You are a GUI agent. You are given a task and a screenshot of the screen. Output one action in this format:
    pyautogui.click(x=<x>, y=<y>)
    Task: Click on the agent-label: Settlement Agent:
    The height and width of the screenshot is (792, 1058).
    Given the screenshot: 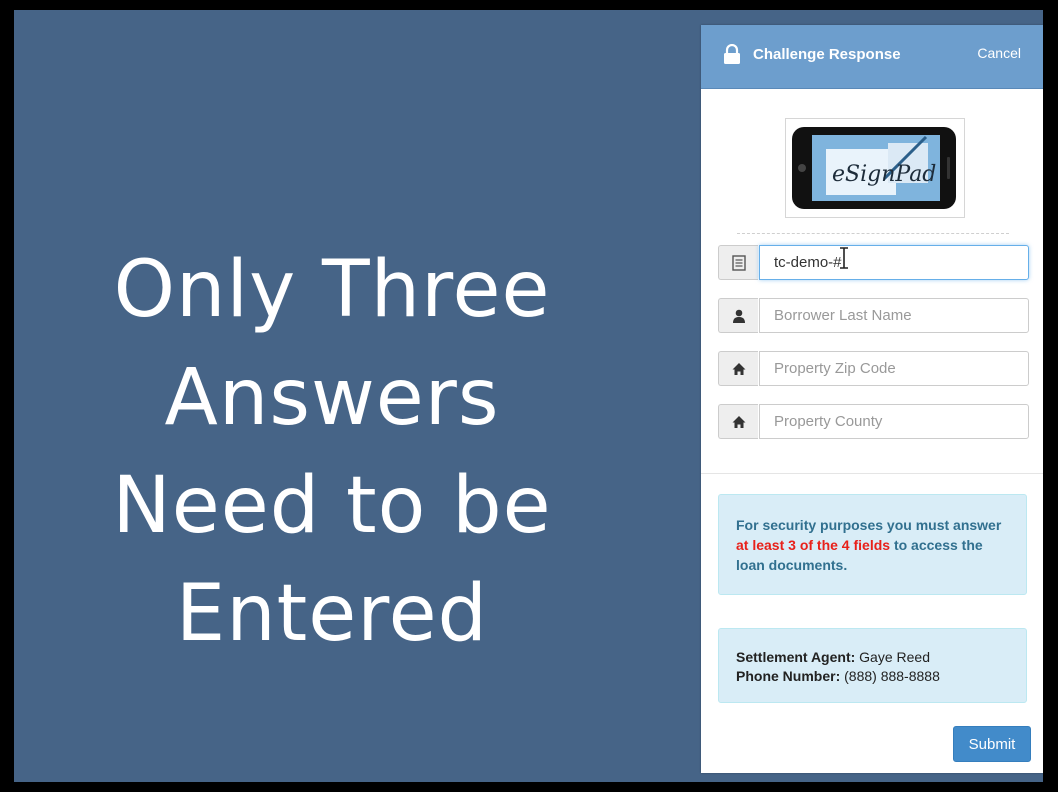 What is the action you would take?
    pyautogui.click(x=796, y=657)
    